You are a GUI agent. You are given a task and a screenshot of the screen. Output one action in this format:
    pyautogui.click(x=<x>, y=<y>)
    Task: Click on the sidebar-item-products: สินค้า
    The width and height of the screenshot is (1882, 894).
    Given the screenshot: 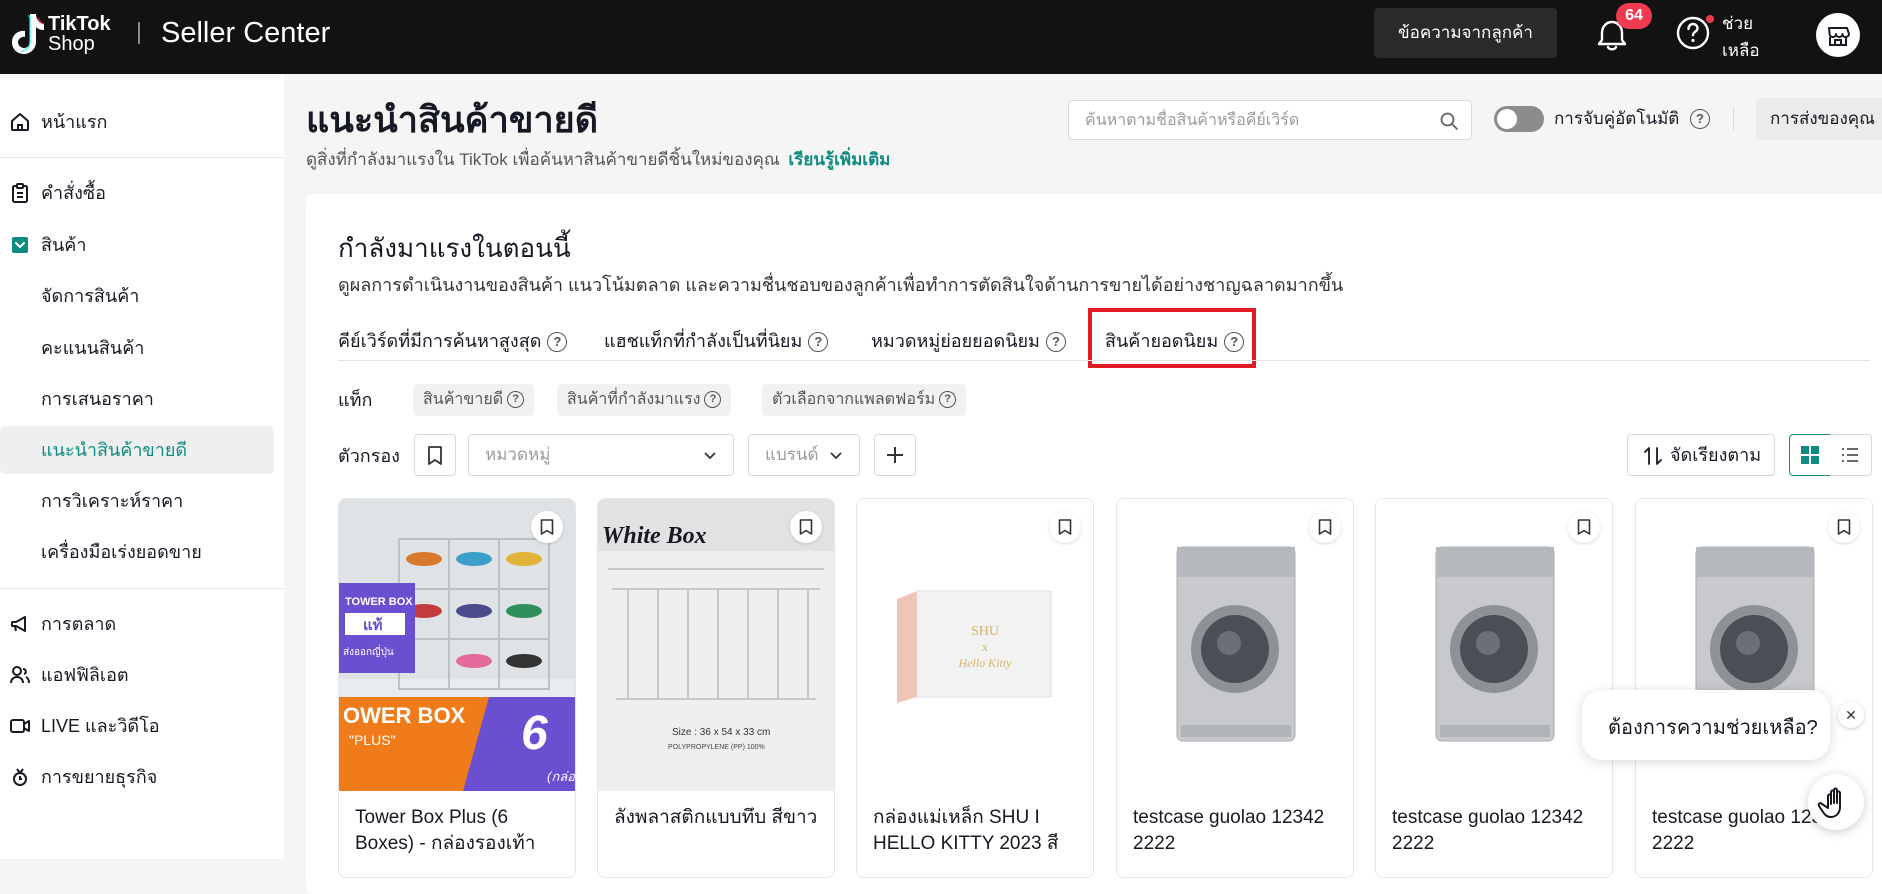 What is the action you would take?
    pyautogui.click(x=142, y=245)
    